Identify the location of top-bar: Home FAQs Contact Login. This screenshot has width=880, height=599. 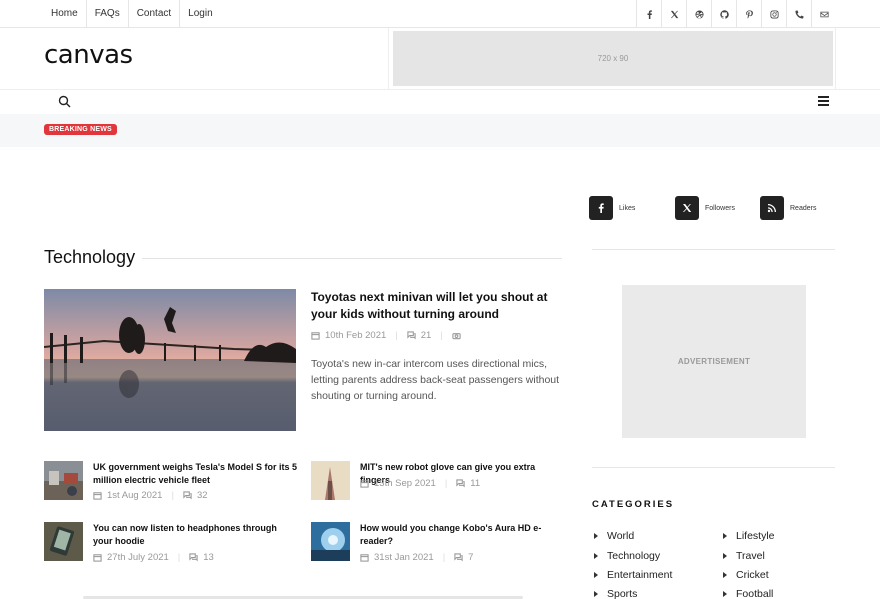
(440, 14).